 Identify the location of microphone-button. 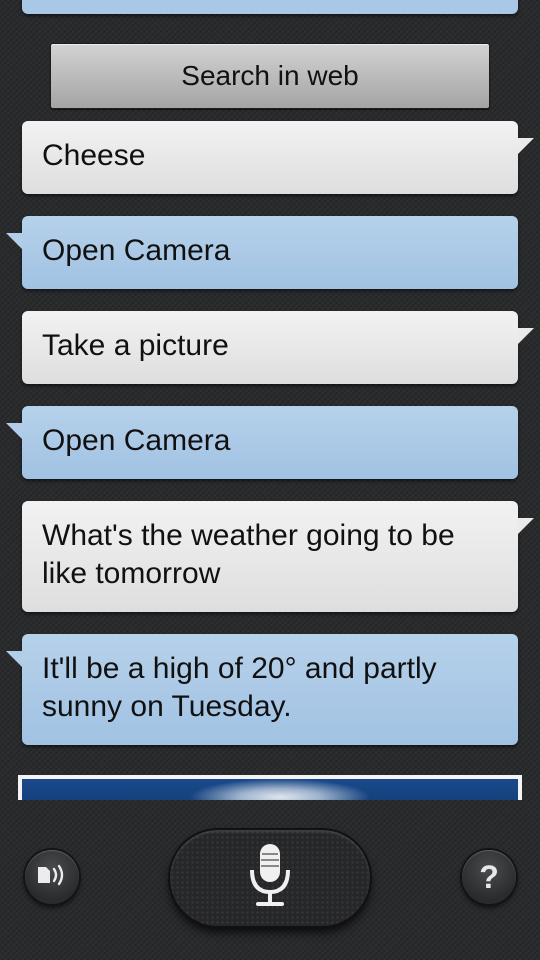
(270, 878).